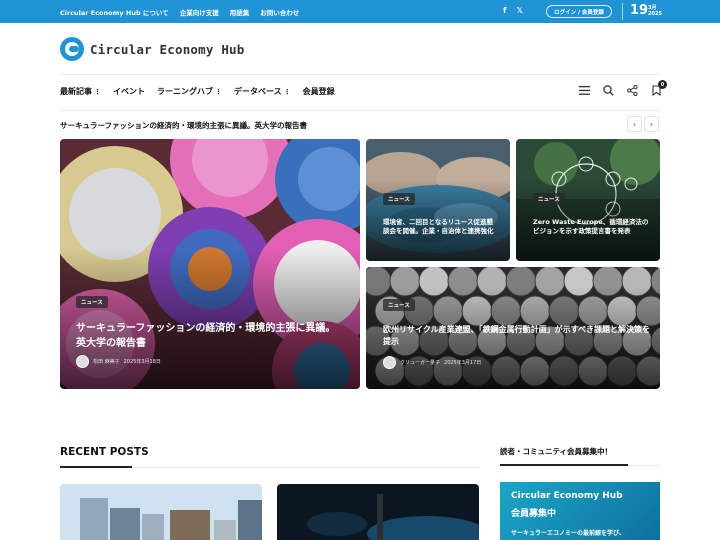 This screenshot has width=720, height=540. What do you see at coordinates (519, 10) in the screenshot?
I see `x-icon: 𝕏` at bounding box center [519, 10].